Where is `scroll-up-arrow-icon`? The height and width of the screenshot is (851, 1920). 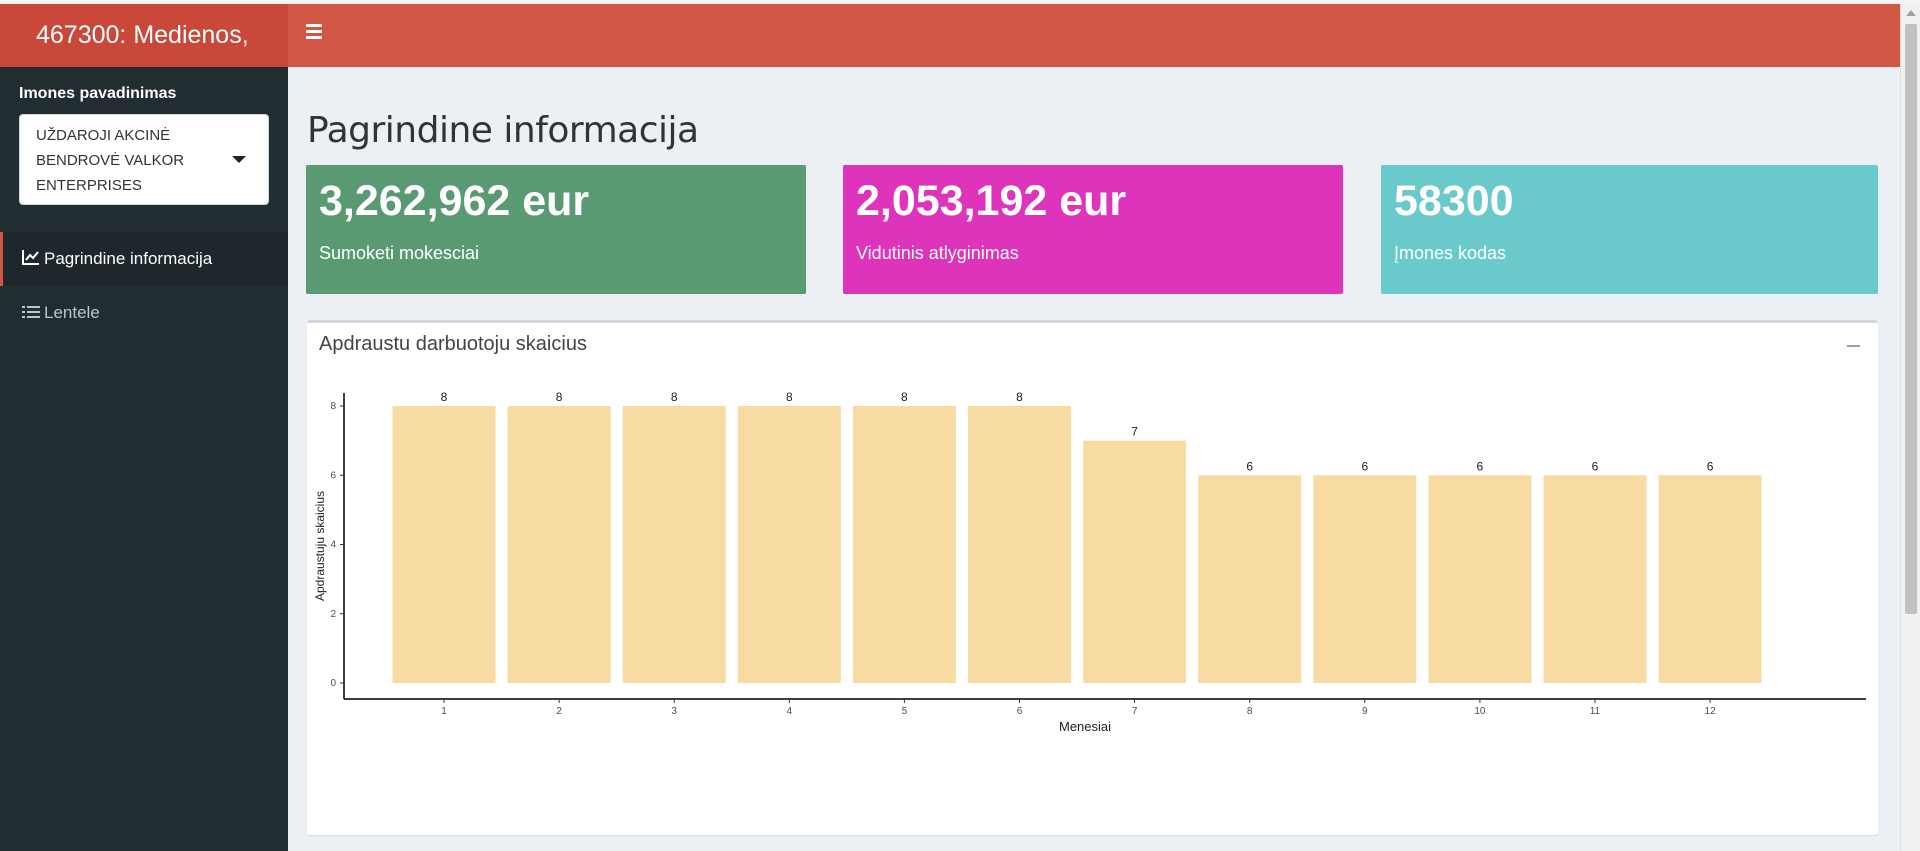
scroll-up-arrow-icon is located at coordinates (1911, 13).